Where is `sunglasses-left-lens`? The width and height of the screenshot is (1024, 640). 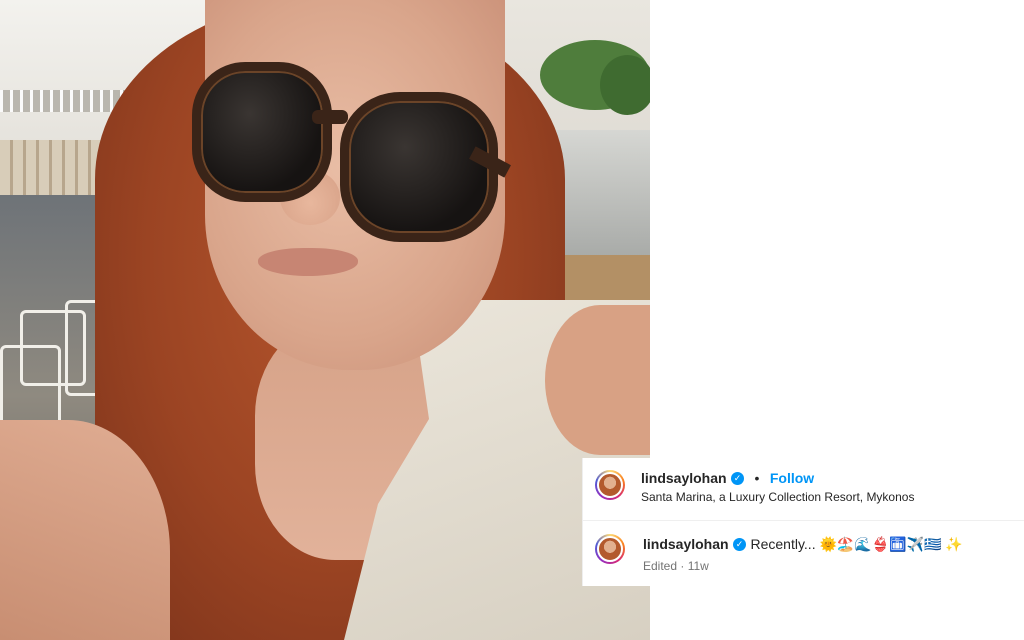
sunglasses-left-lens is located at coordinates (262, 132).